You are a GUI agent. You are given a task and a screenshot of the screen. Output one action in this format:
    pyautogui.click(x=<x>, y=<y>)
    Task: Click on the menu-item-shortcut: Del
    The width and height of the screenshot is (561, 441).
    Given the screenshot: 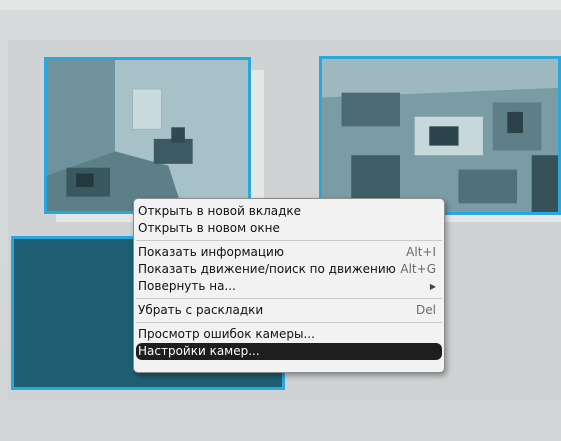 What is the action you would take?
    pyautogui.click(x=426, y=310)
    